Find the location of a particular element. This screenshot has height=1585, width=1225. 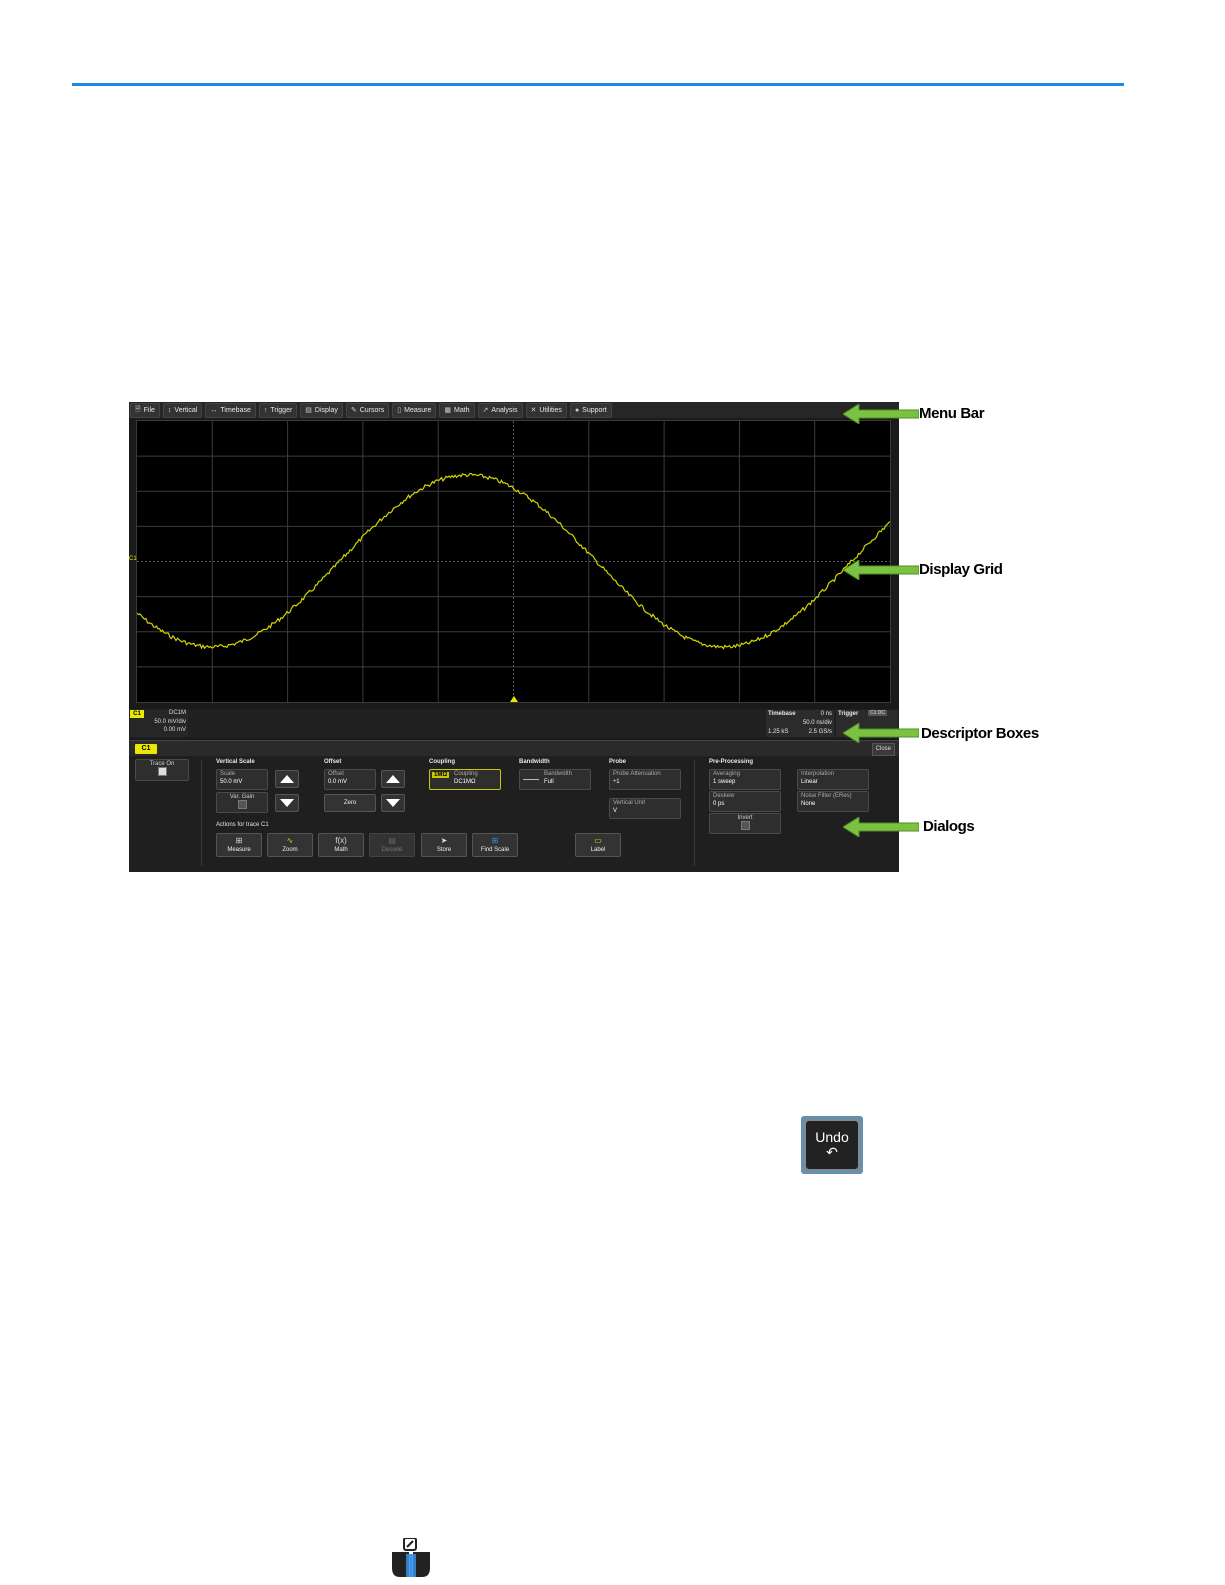

averaging-field: Averaging 1 sweep is located at coordinates (745, 779).